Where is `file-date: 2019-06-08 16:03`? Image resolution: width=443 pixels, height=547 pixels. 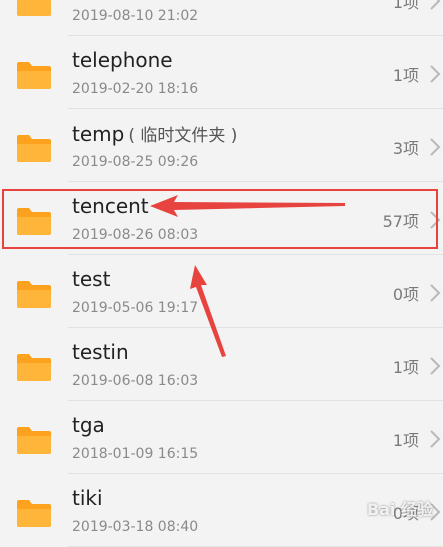
file-date: 2019-06-08 16:03 is located at coordinates (135, 381).